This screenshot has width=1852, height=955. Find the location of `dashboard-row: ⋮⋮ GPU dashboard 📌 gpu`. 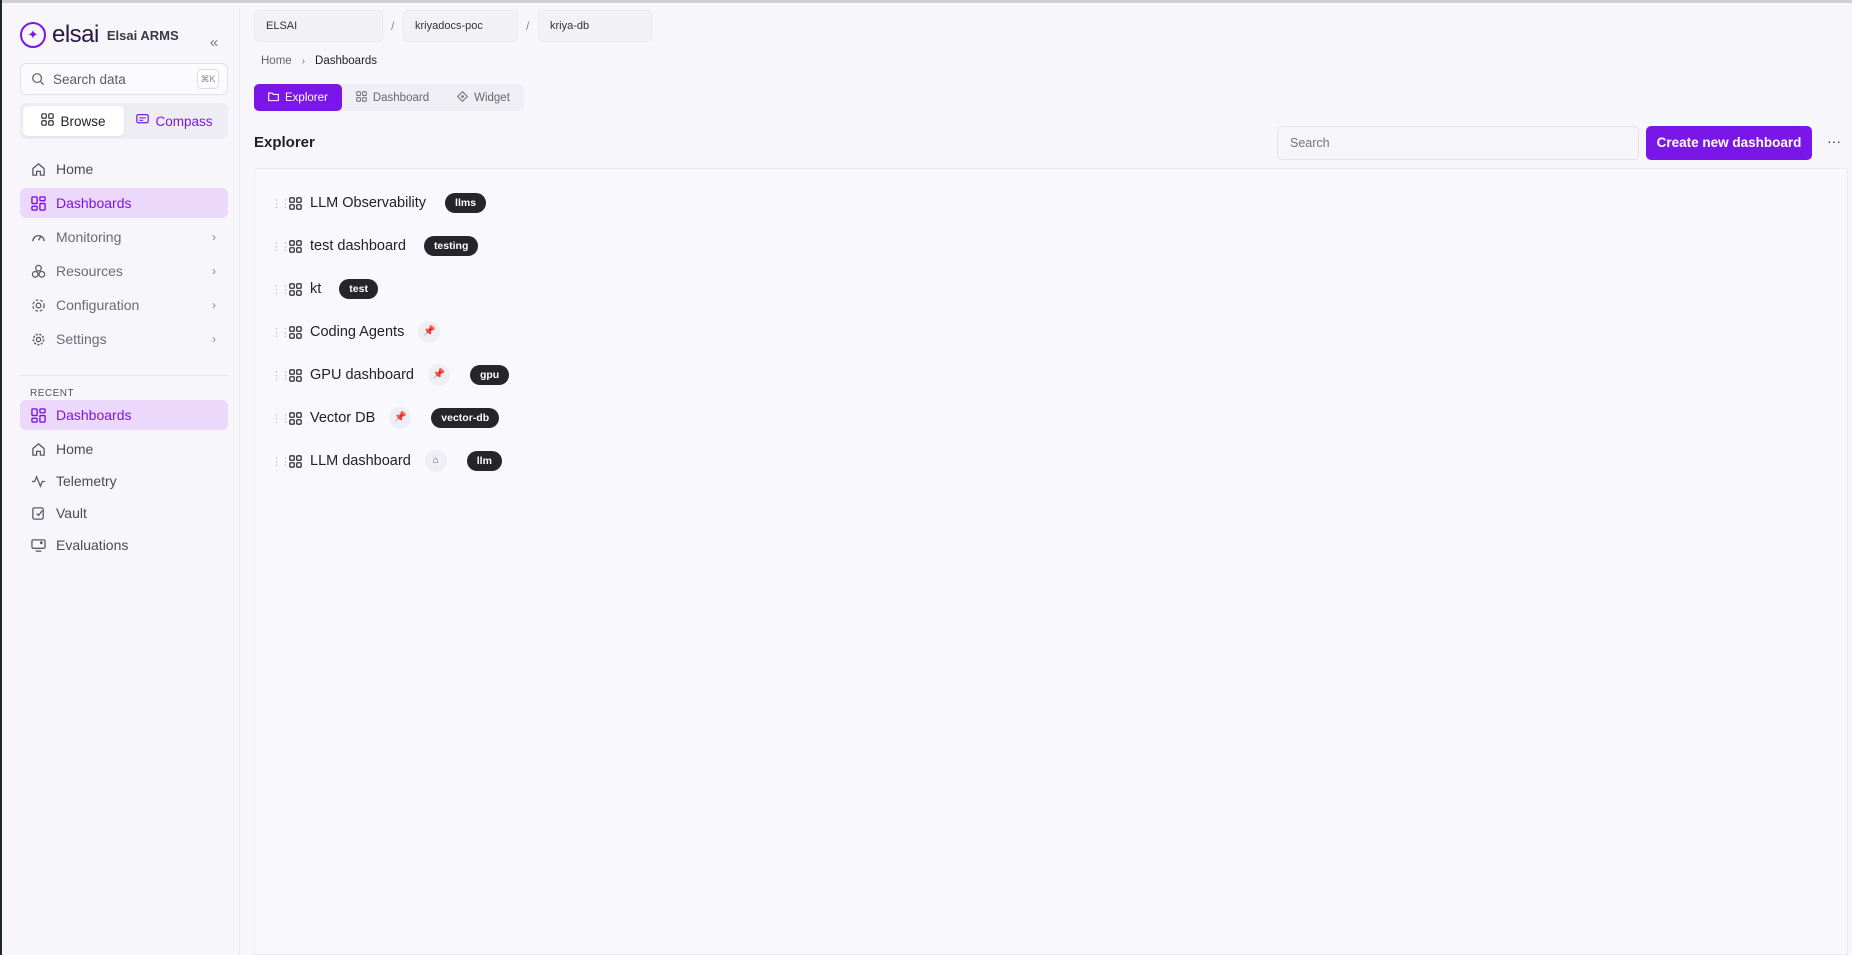

dashboard-row: ⋮⋮ GPU dashboard 📌 gpu is located at coordinates (390, 375).